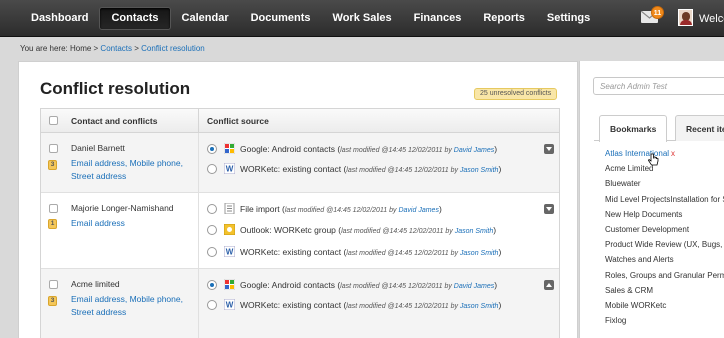 The width and height of the screenshot is (724, 338). Describe the element at coordinates (438, 18) in the screenshot. I see `nav-finances: Finances` at that location.